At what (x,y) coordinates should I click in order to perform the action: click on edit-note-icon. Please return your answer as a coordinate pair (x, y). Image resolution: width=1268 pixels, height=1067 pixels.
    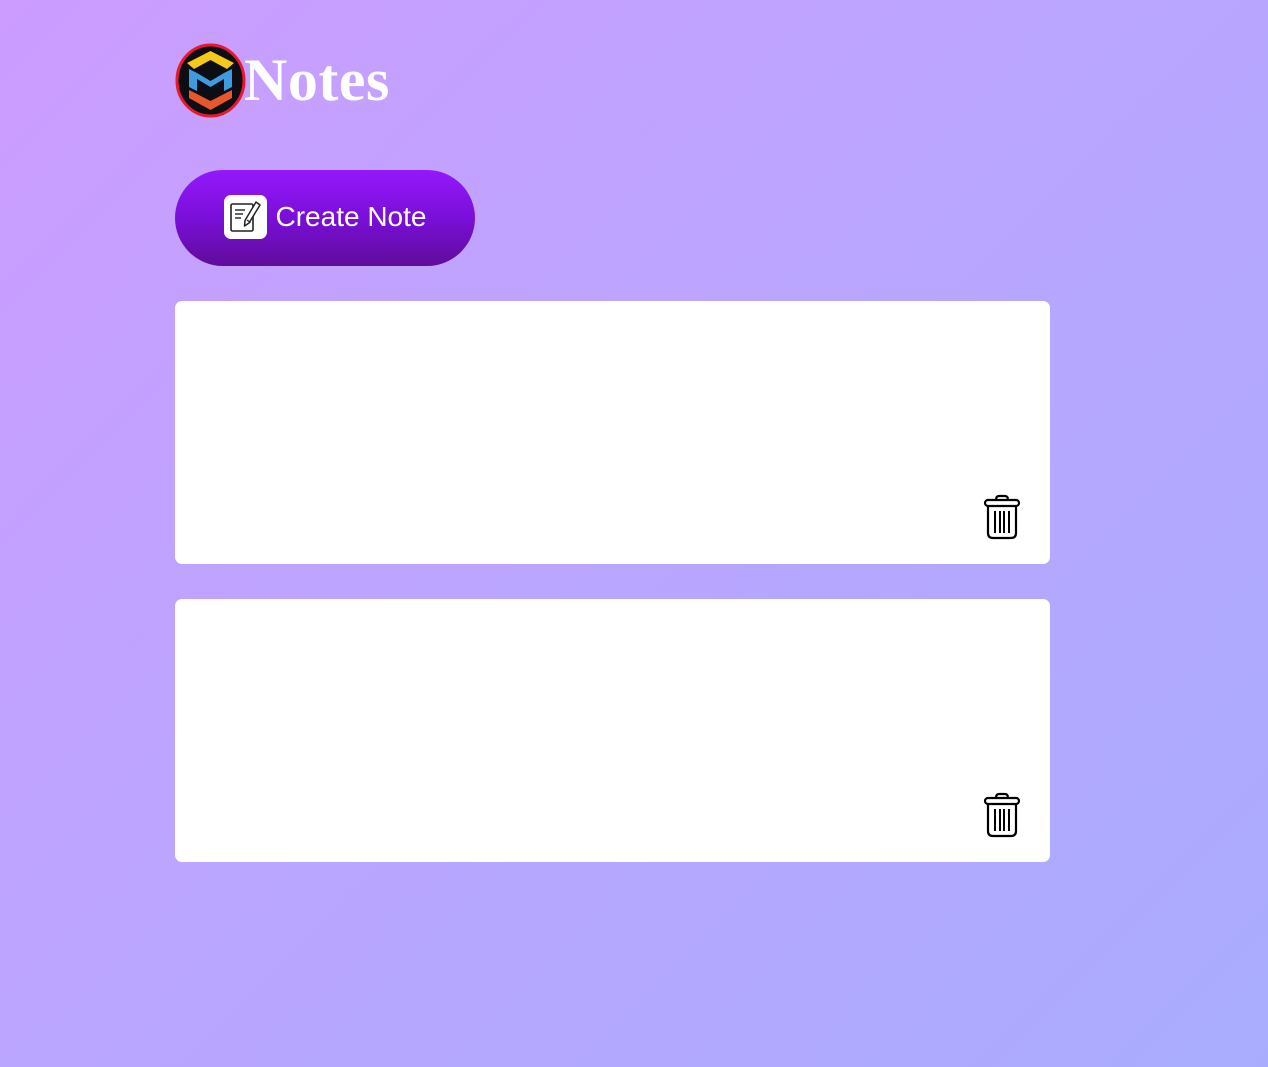
    Looking at the image, I should click on (245, 217).